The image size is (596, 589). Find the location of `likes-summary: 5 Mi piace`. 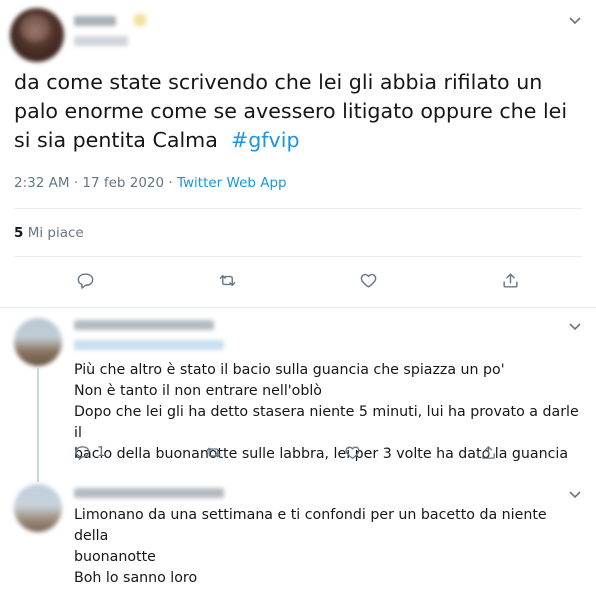

likes-summary: 5 Mi piace is located at coordinates (49, 233).